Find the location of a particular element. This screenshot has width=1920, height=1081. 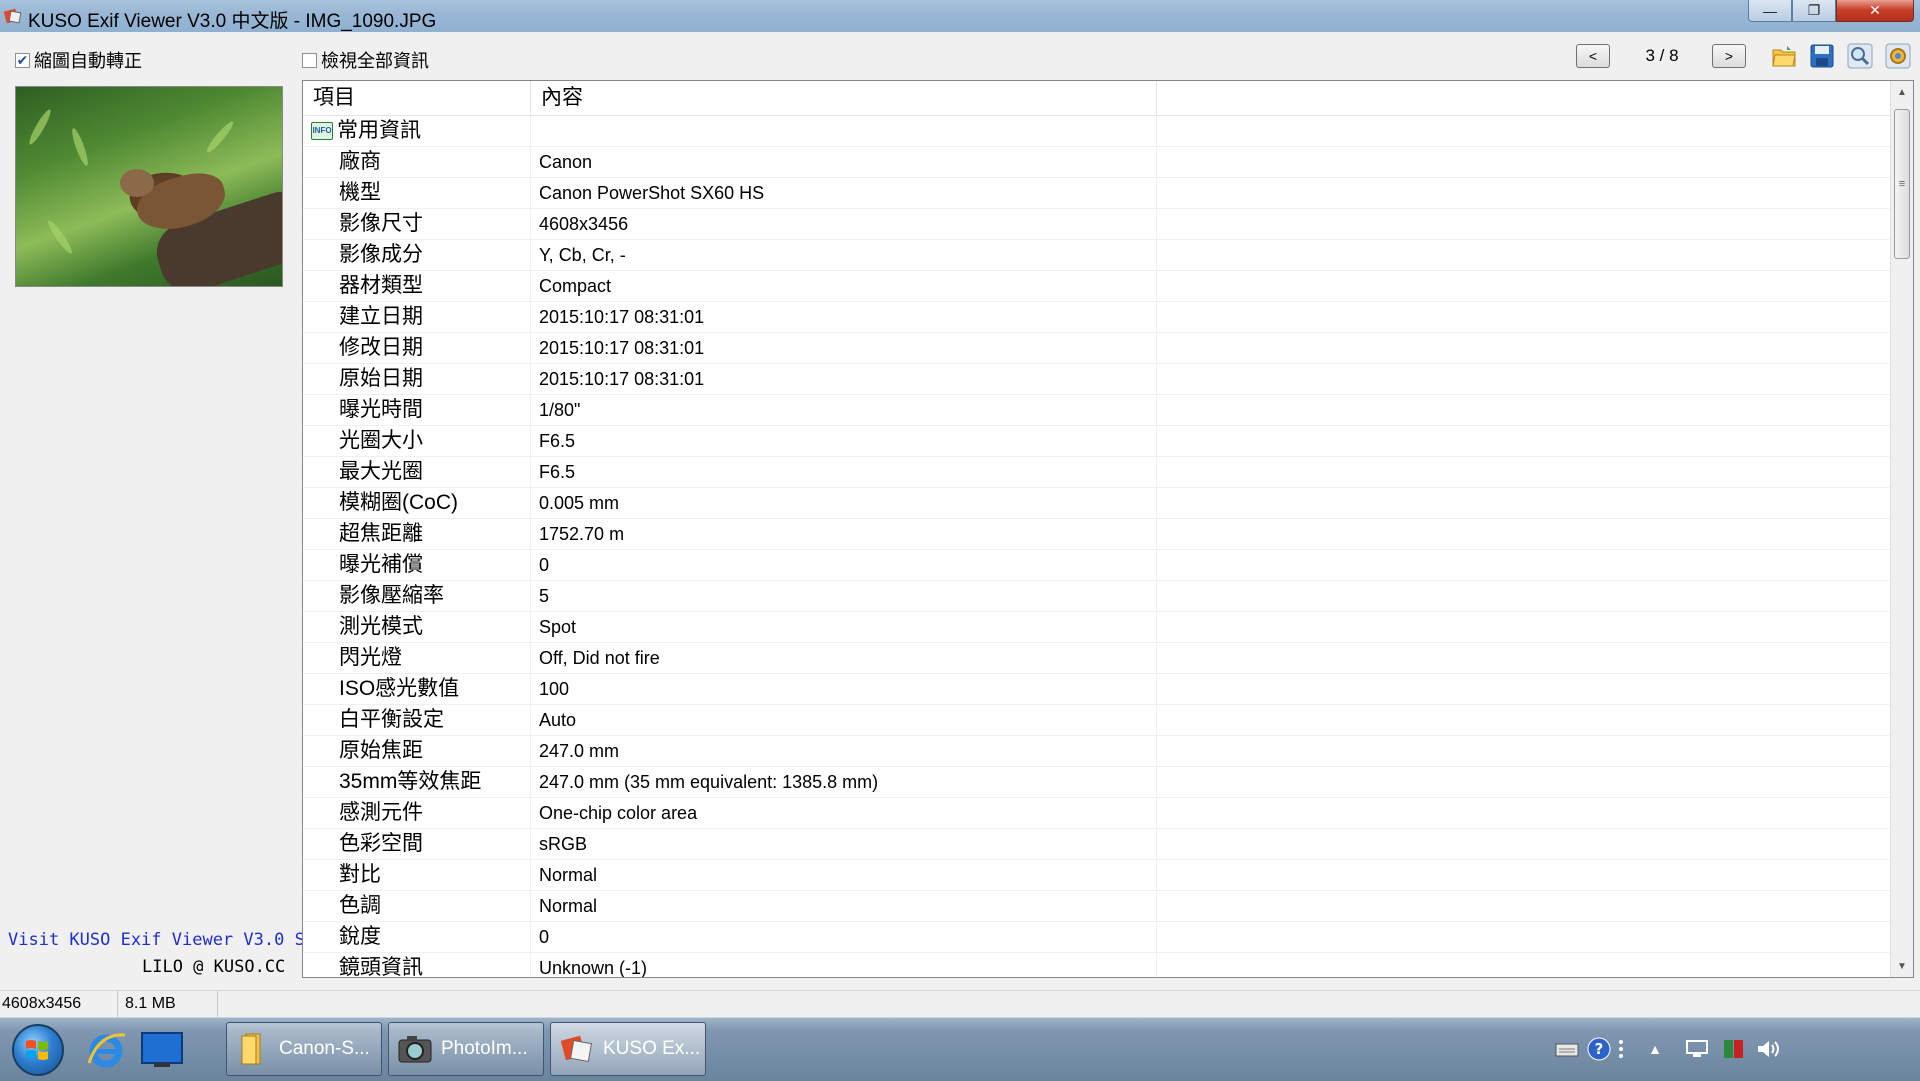

table-row: ISO感光數值 100 is located at coordinates (1098, 689).